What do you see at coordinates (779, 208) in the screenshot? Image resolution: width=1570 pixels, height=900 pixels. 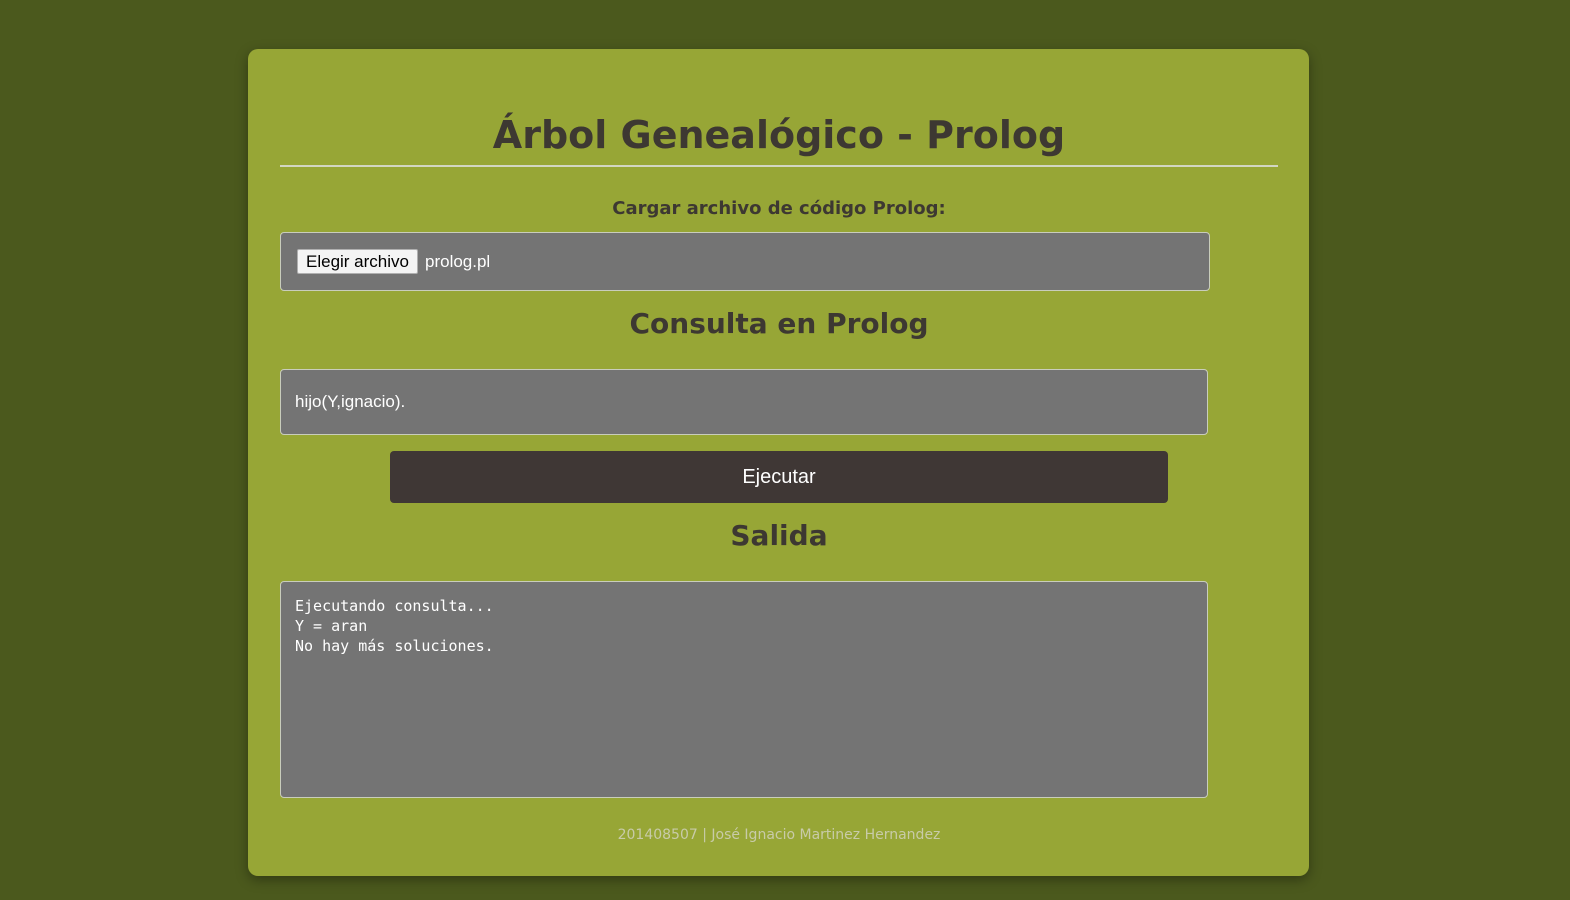 I see `upload-label: Cargar archivo de código Prolog:` at bounding box center [779, 208].